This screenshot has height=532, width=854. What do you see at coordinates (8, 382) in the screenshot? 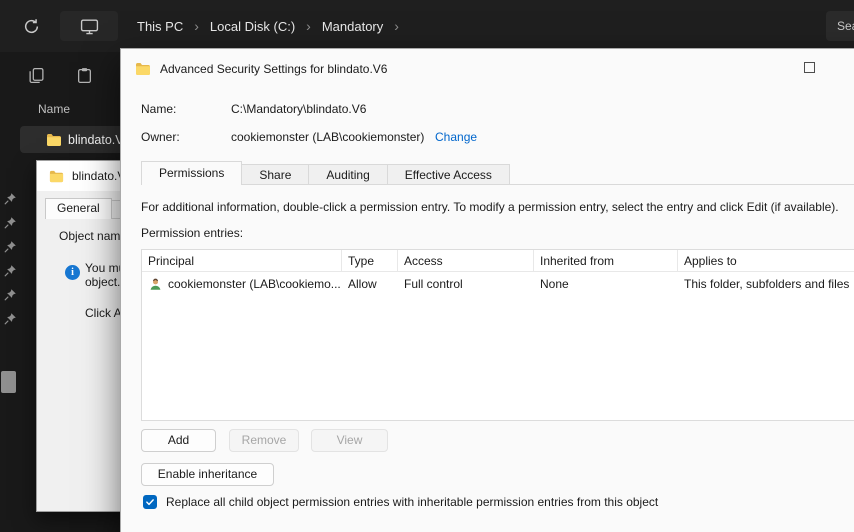
I see `scrollbar-thumb` at bounding box center [8, 382].